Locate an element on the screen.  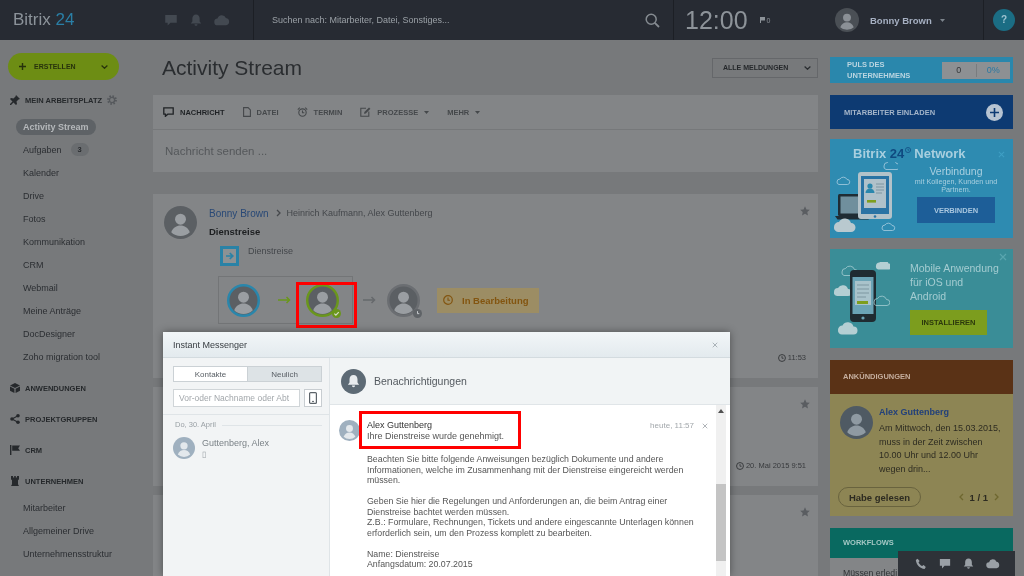
plus-icon is located at coordinates (22, 66).